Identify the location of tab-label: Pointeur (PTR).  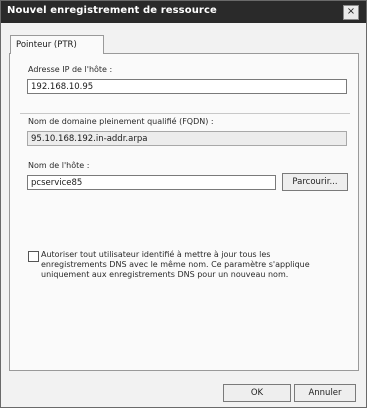
(46, 45).